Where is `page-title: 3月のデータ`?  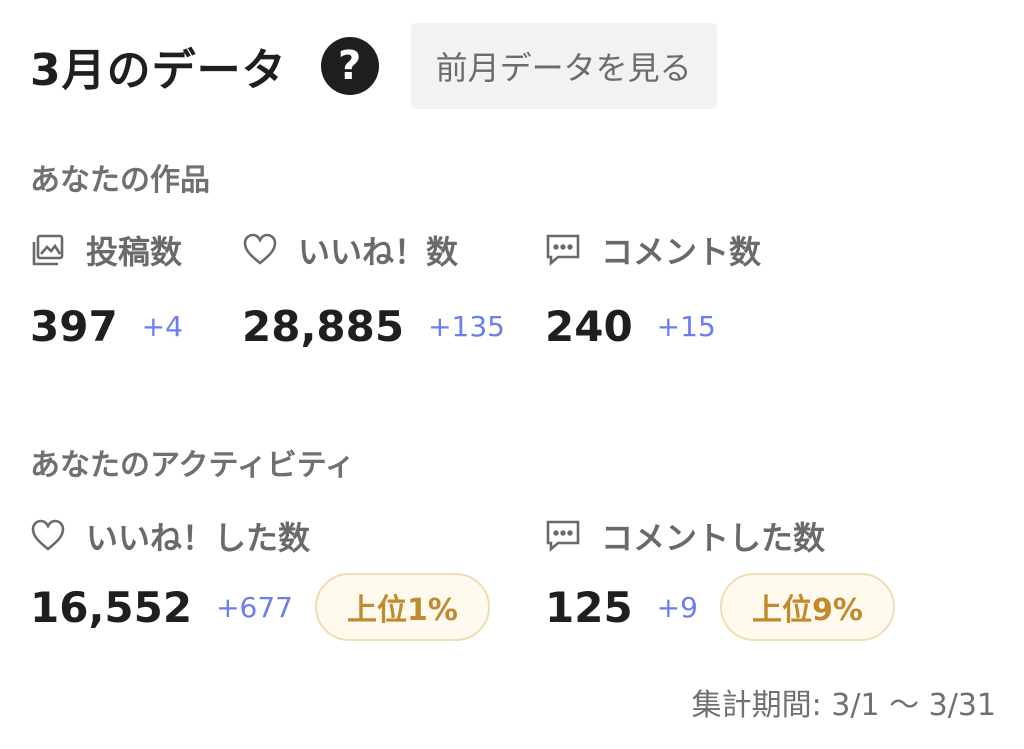
page-title: 3月のデータ is located at coordinates (158, 70).